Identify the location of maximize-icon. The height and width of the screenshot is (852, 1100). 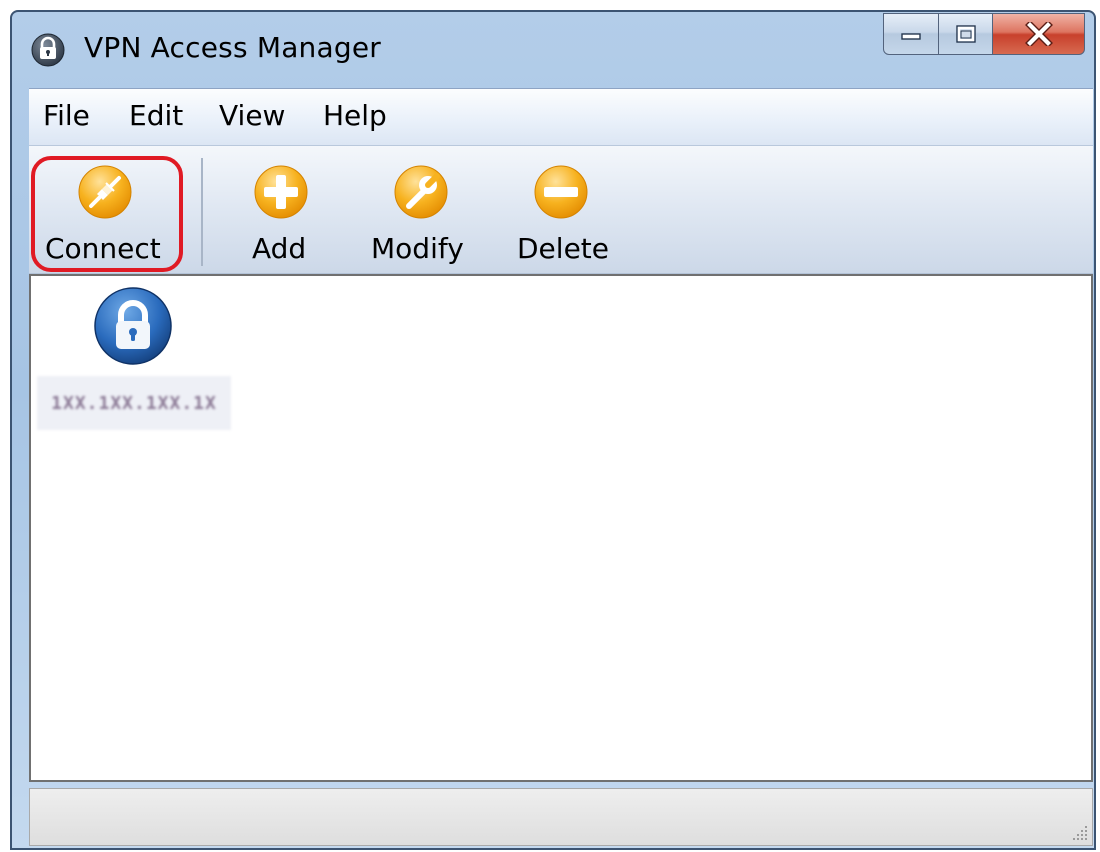
(965, 34).